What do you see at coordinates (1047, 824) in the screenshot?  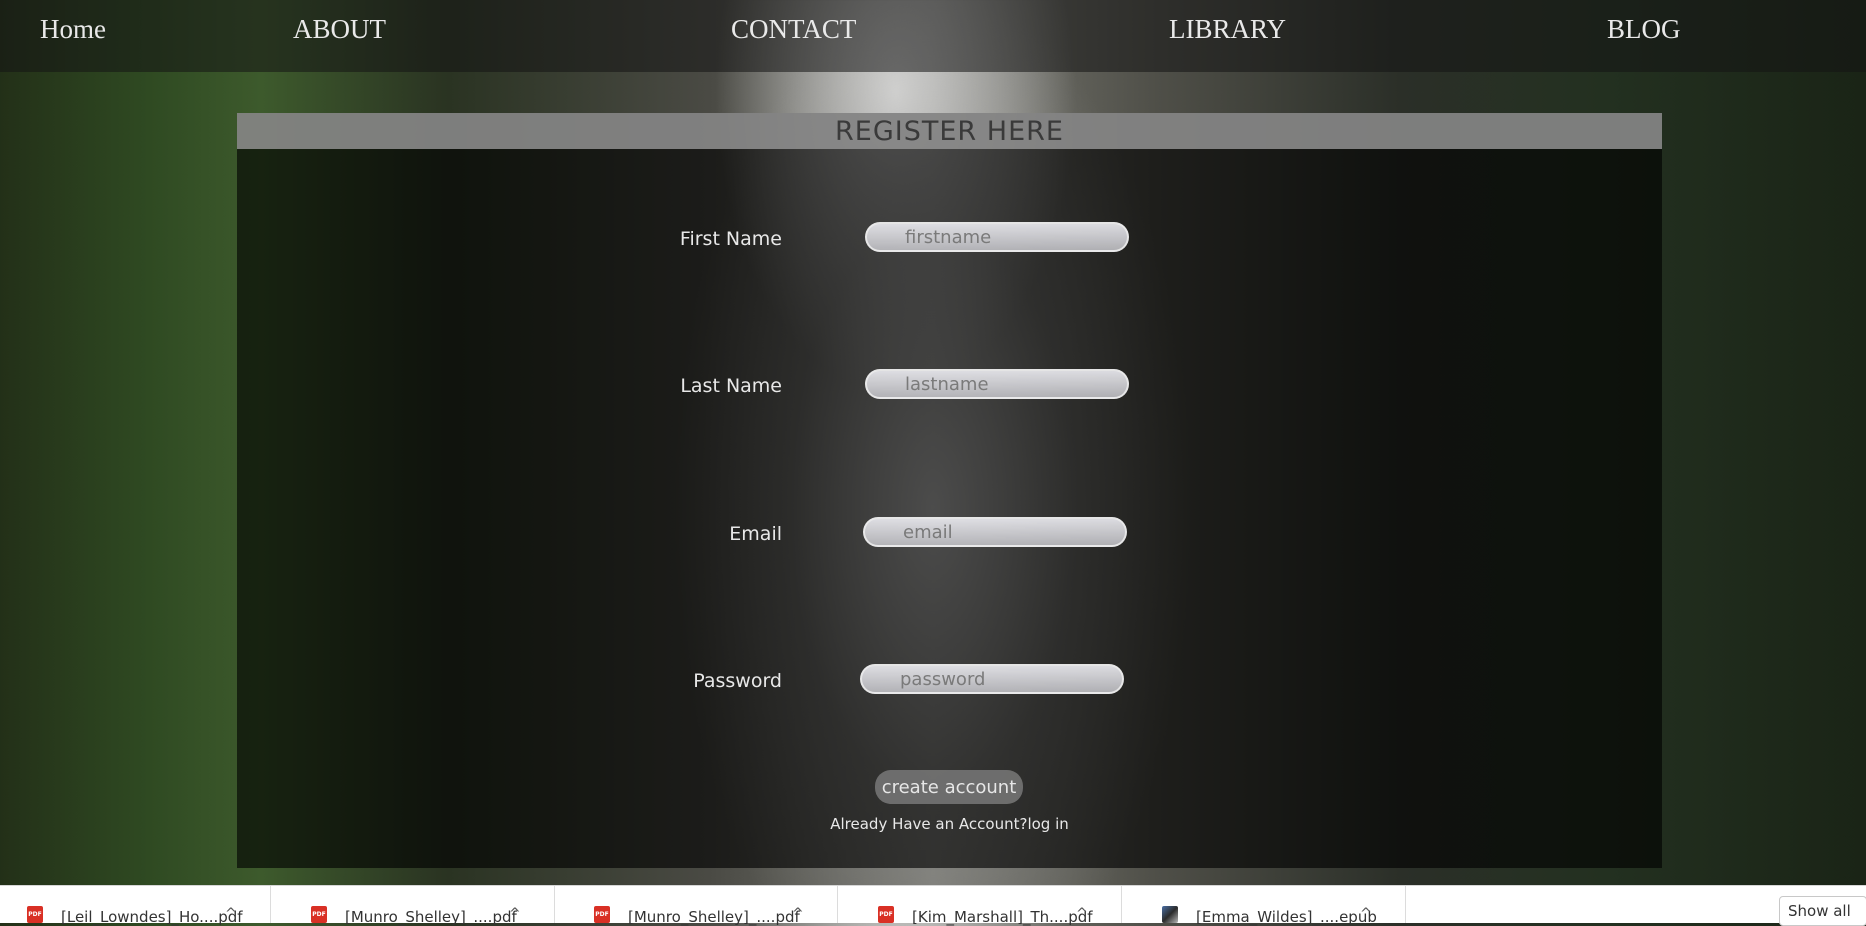 I see `login-link: log in` at bounding box center [1047, 824].